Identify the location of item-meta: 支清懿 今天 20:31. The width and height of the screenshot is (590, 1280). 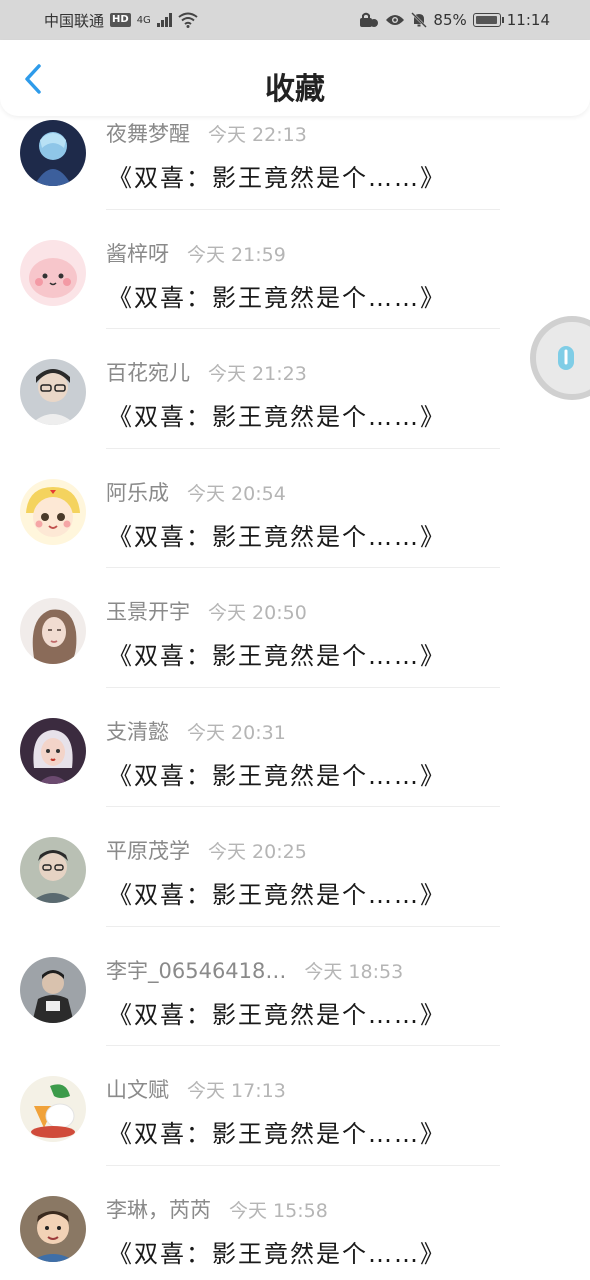
(196, 731).